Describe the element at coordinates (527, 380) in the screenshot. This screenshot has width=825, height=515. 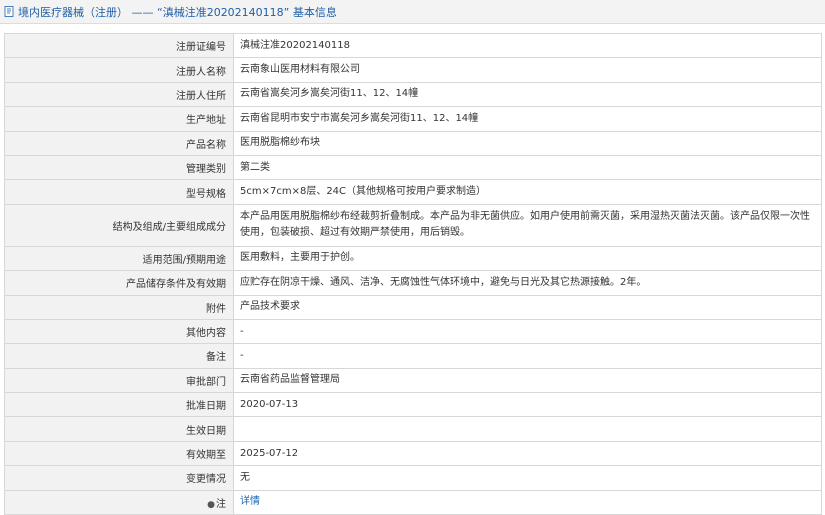
I see `row-value: 云南省药品监督管理局` at that location.